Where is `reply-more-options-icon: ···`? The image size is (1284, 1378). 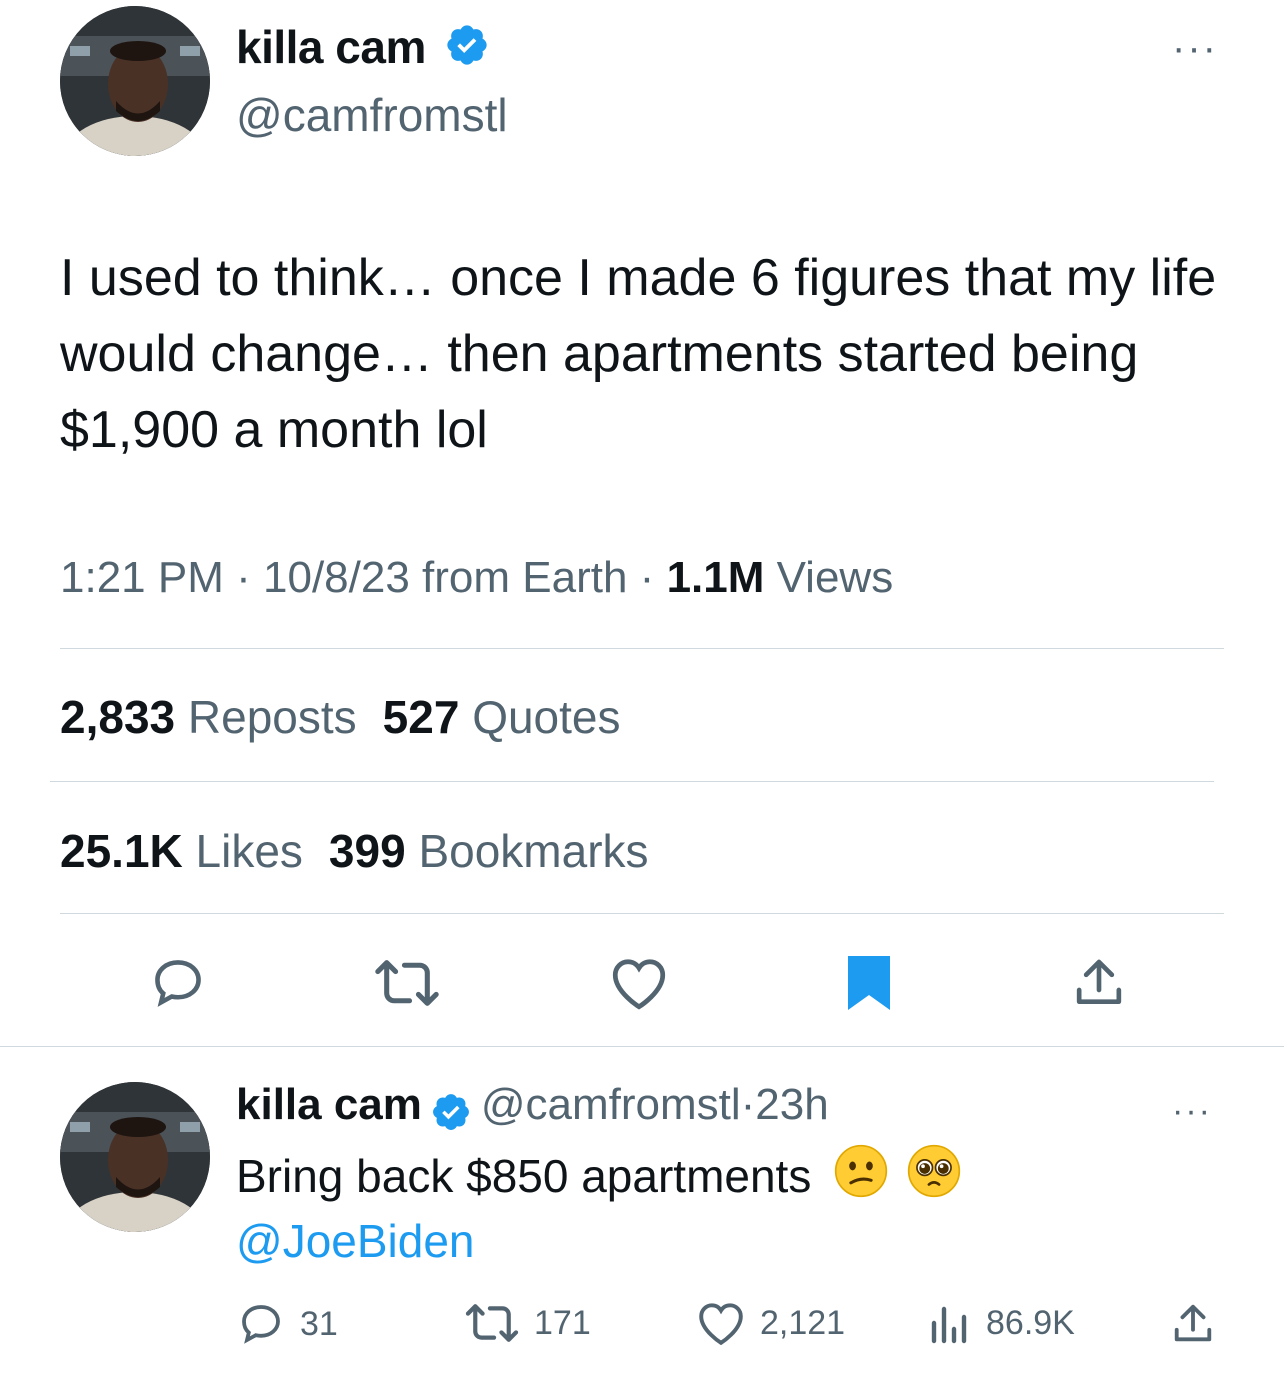
reply-more-options-icon: ··· is located at coordinates (1192, 1111).